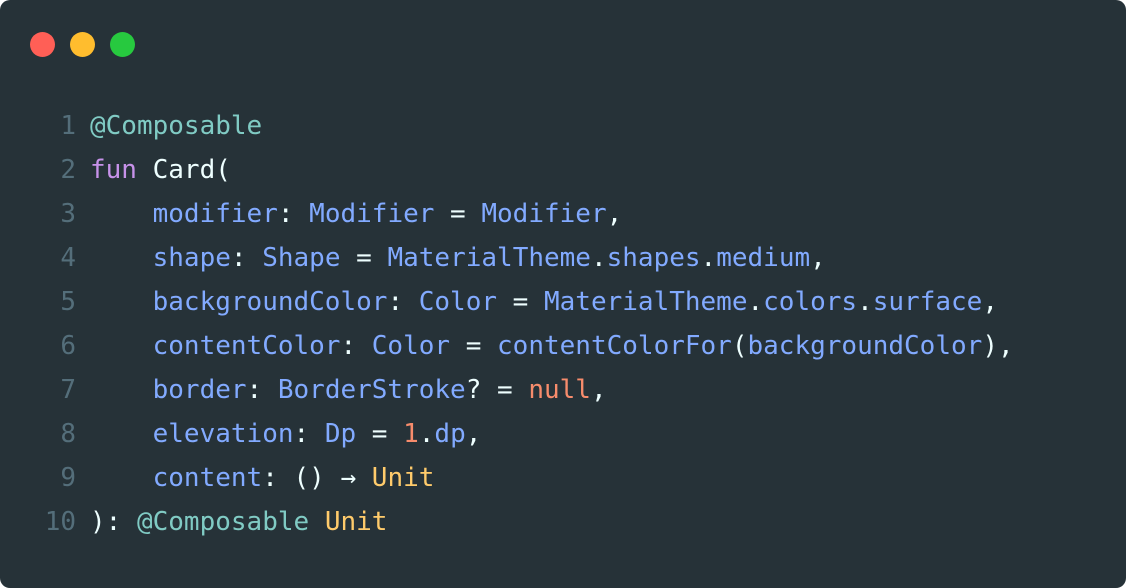 The width and height of the screenshot is (1126, 588). What do you see at coordinates (559, 390) in the screenshot?
I see `code-token-null: null` at bounding box center [559, 390].